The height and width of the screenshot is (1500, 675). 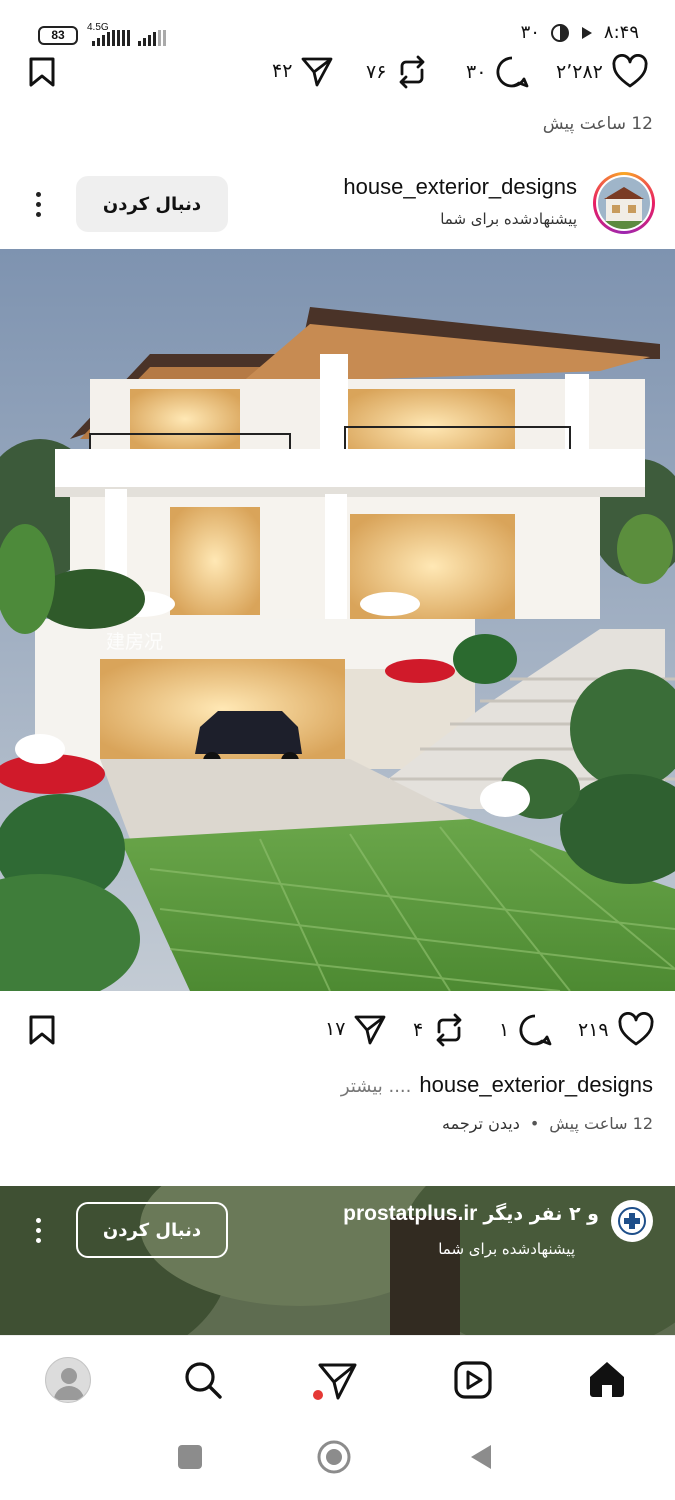 I want to click on reels-icon, so click(x=473, y=1380).